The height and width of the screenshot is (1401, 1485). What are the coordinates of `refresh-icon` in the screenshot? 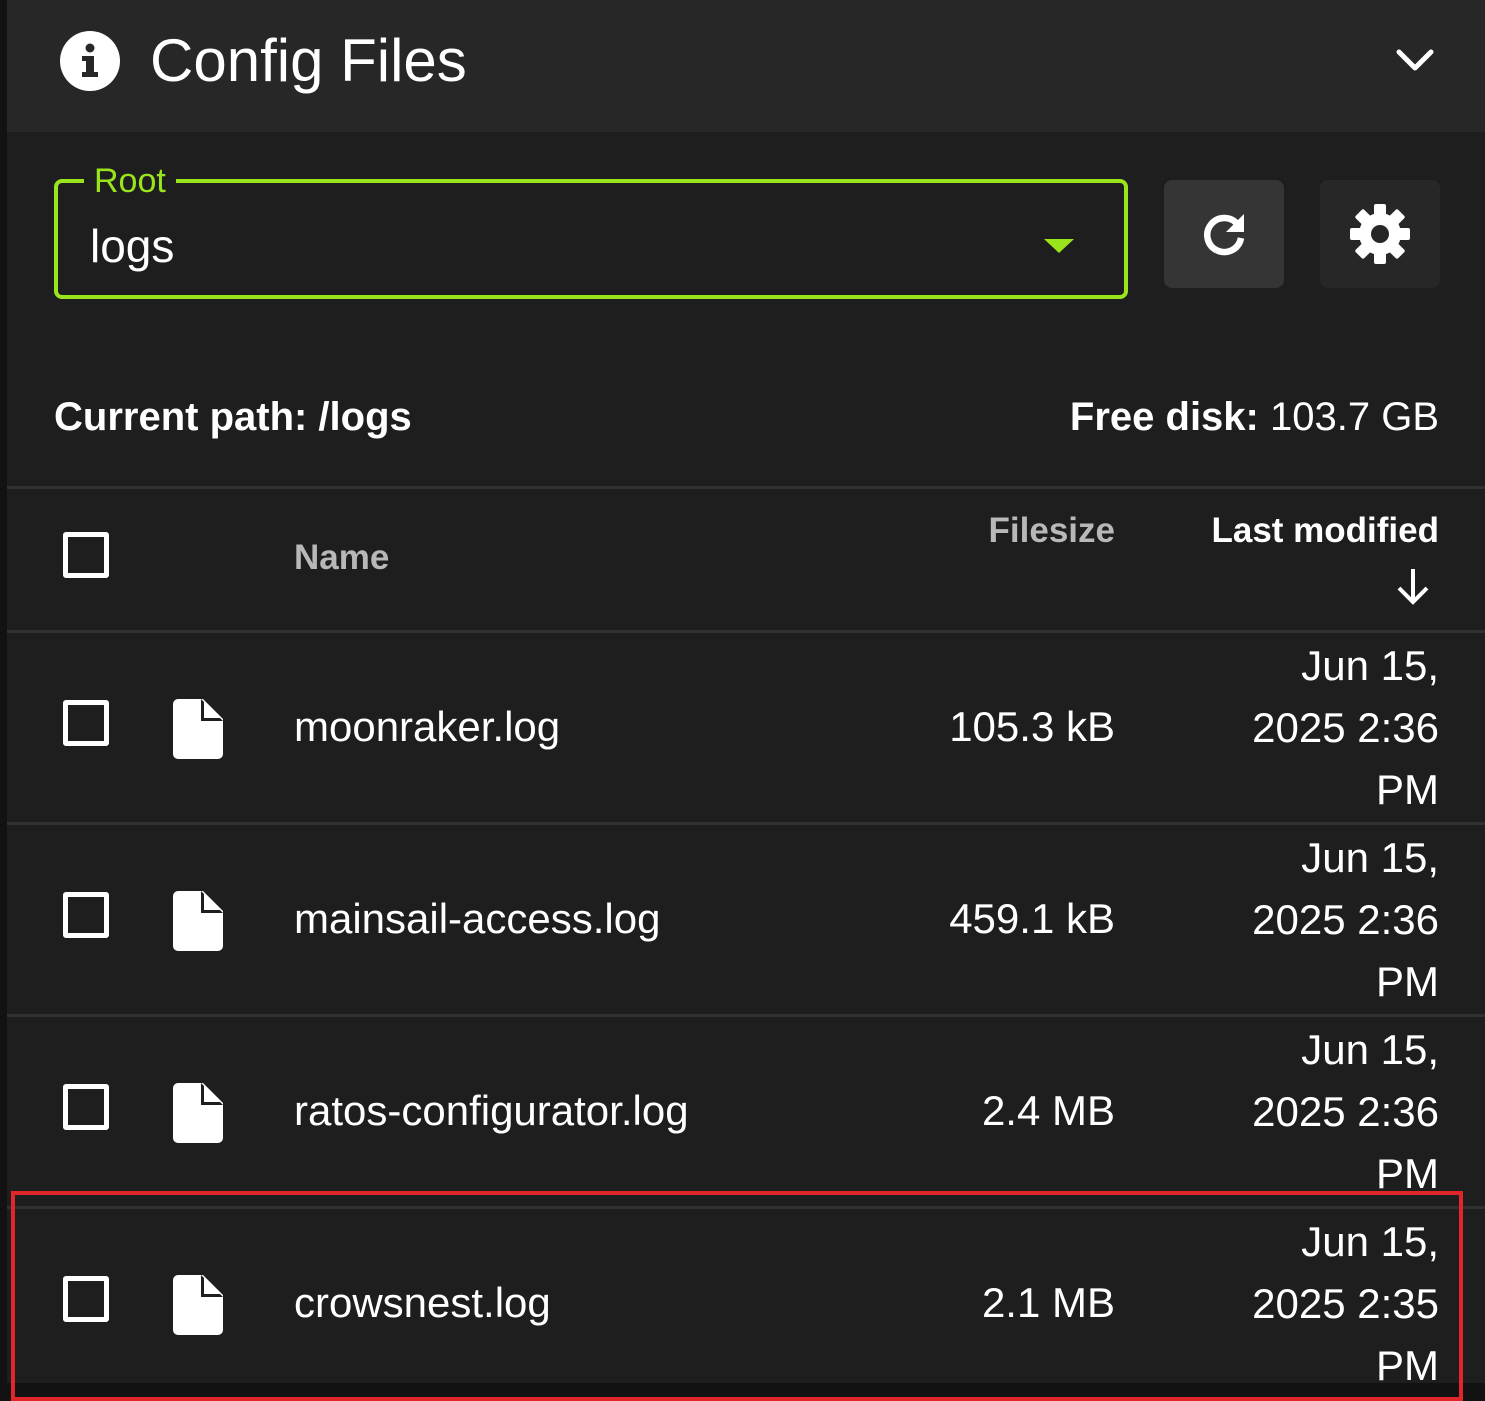 It's located at (1224, 235).